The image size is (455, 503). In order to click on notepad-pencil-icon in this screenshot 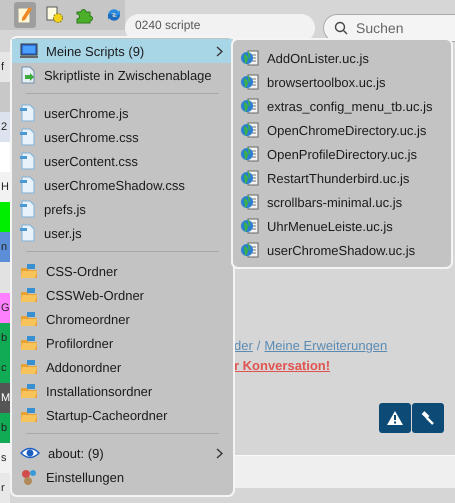, I will do `click(24, 15)`.